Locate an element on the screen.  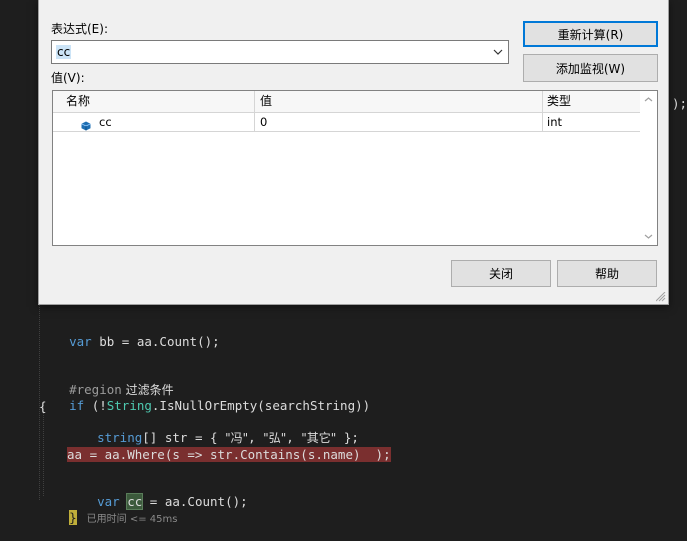
expression-combobox: cc is located at coordinates (280, 52).